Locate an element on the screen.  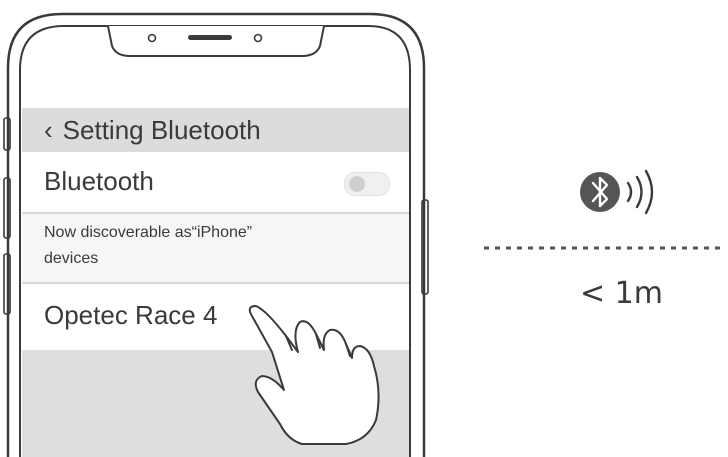
distance-label: < 1m is located at coordinates (621, 293).